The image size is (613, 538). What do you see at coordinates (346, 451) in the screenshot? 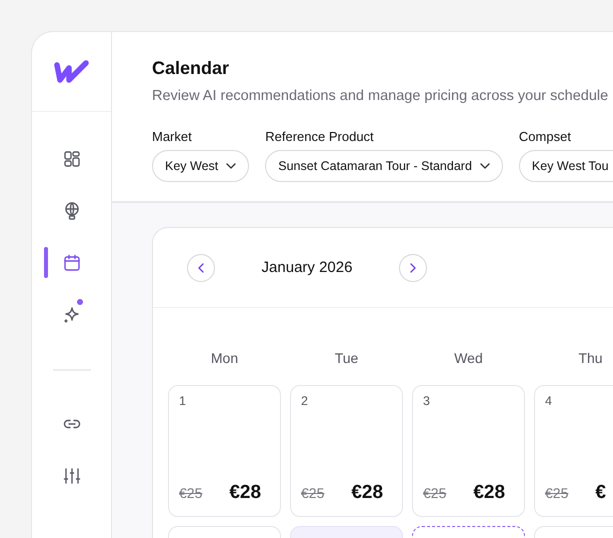
I see `day-cell: 2 €25 €28` at bounding box center [346, 451].